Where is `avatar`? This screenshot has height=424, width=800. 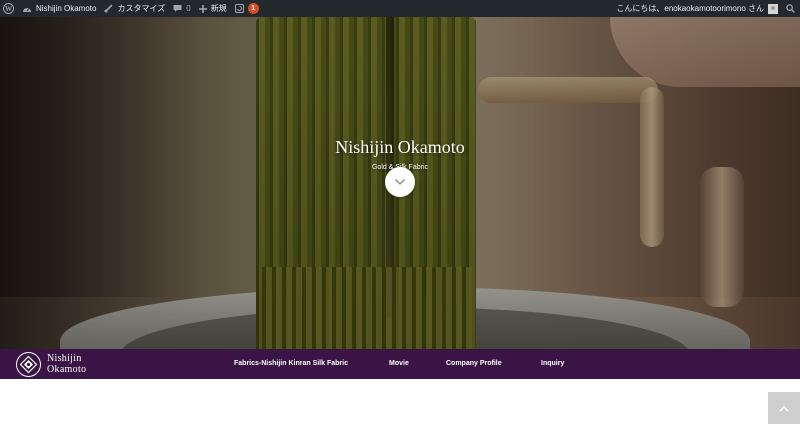
avatar is located at coordinates (773, 8).